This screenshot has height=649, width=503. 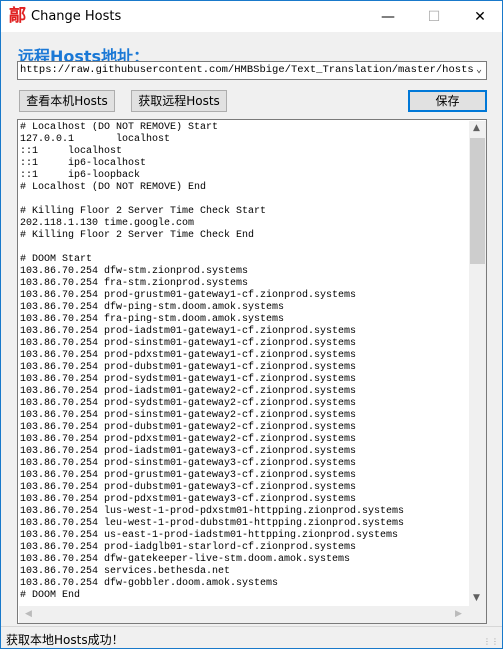 I want to click on close-icon: ✕, so click(x=480, y=16).